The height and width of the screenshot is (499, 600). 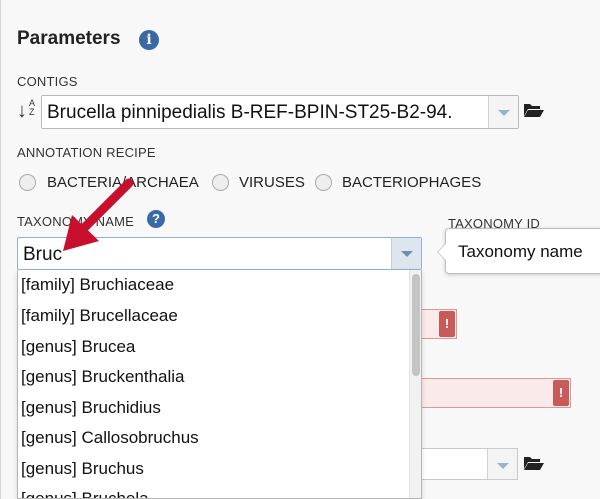 What do you see at coordinates (103, 377) in the screenshot?
I see `list-item: [genus] Bruckenthalia` at bounding box center [103, 377].